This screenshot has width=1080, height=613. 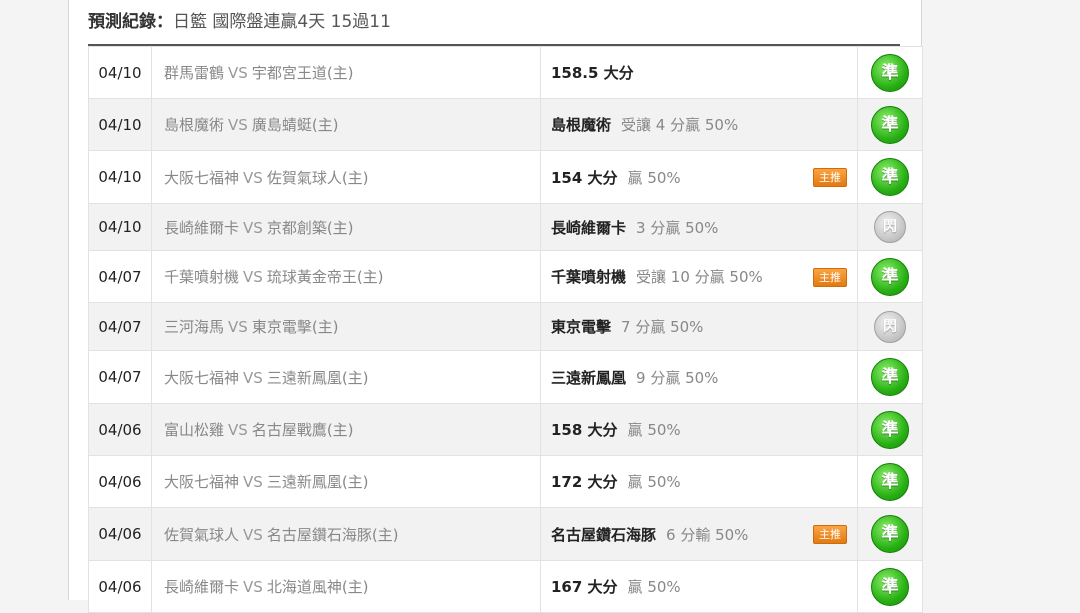 I want to click on away-team: 千葉噴射機, so click(x=202, y=277).